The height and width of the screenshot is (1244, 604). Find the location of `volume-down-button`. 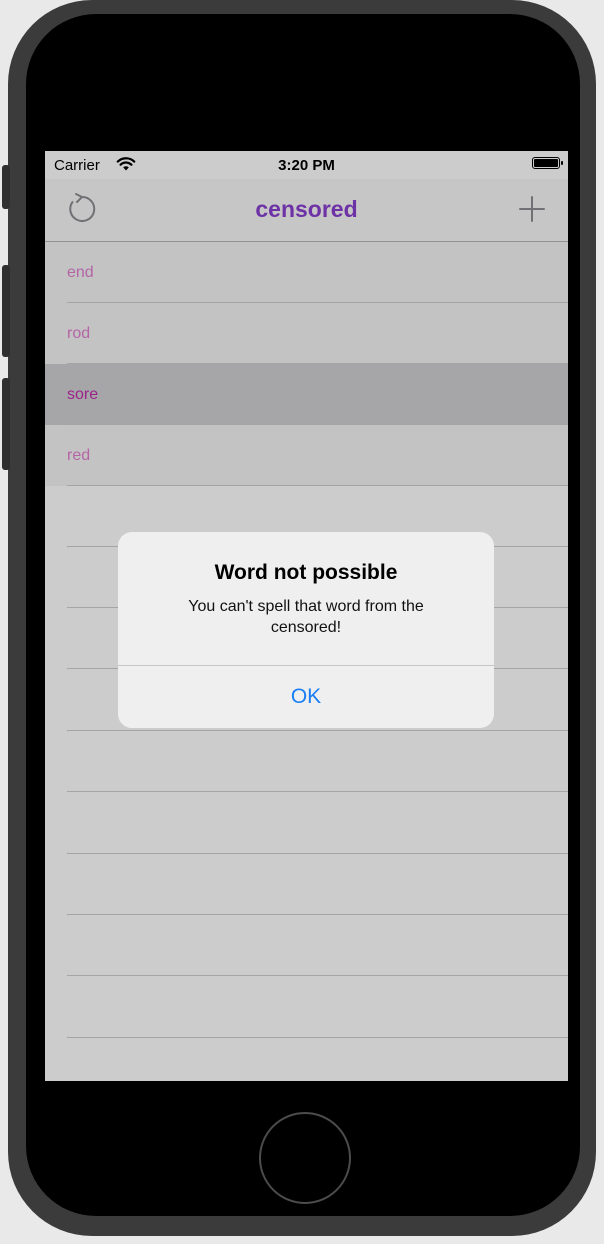

volume-down-button is located at coordinates (6, 424).